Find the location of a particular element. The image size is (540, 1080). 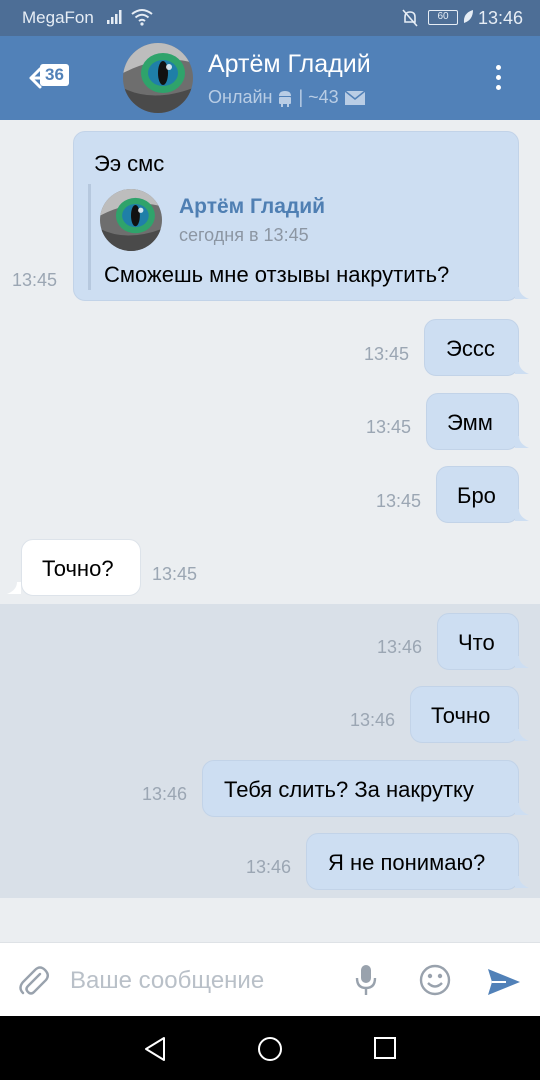

avatar is located at coordinates (158, 78).